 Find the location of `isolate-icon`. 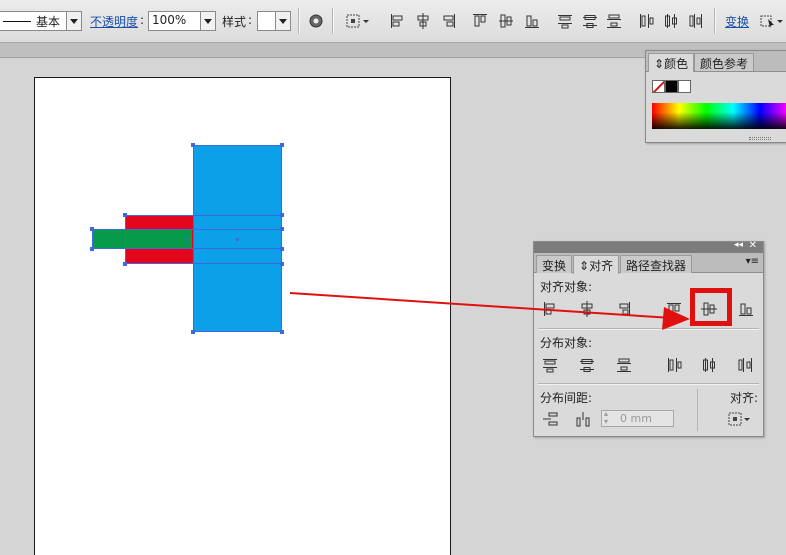

isolate-icon is located at coordinates (772, 21).